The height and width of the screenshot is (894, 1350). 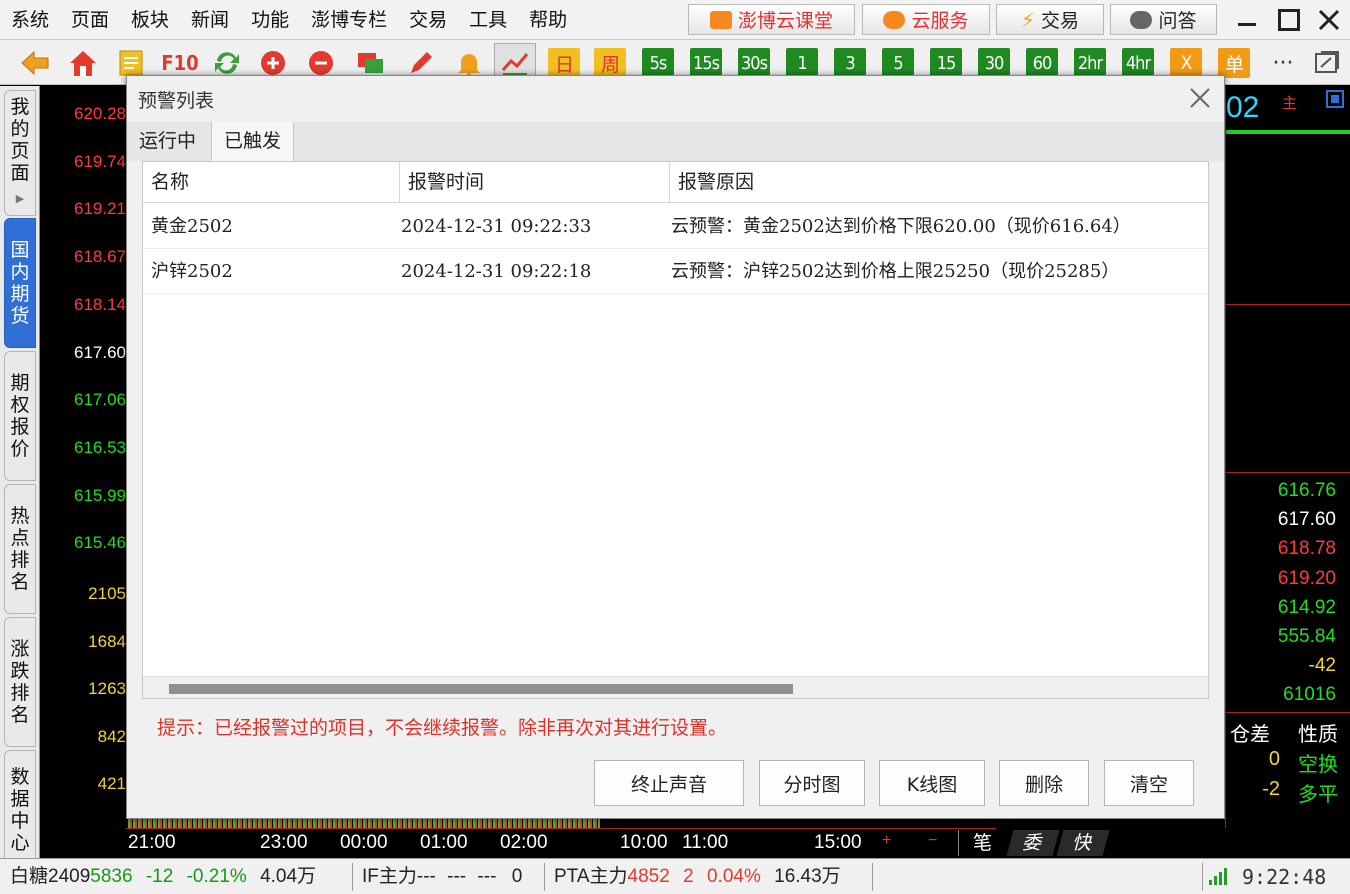 What do you see at coordinates (1335, 99) in the screenshot?
I see `panel-toggle` at bounding box center [1335, 99].